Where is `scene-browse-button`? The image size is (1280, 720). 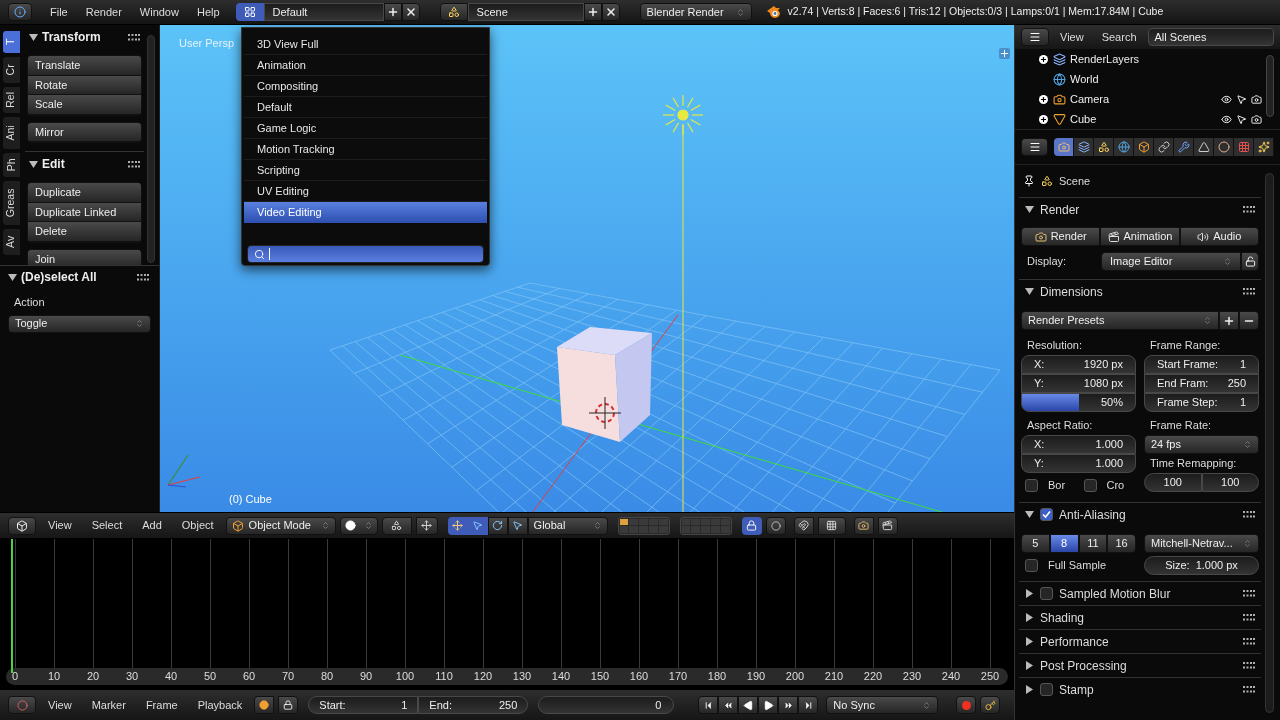 scene-browse-button is located at coordinates (453, 12).